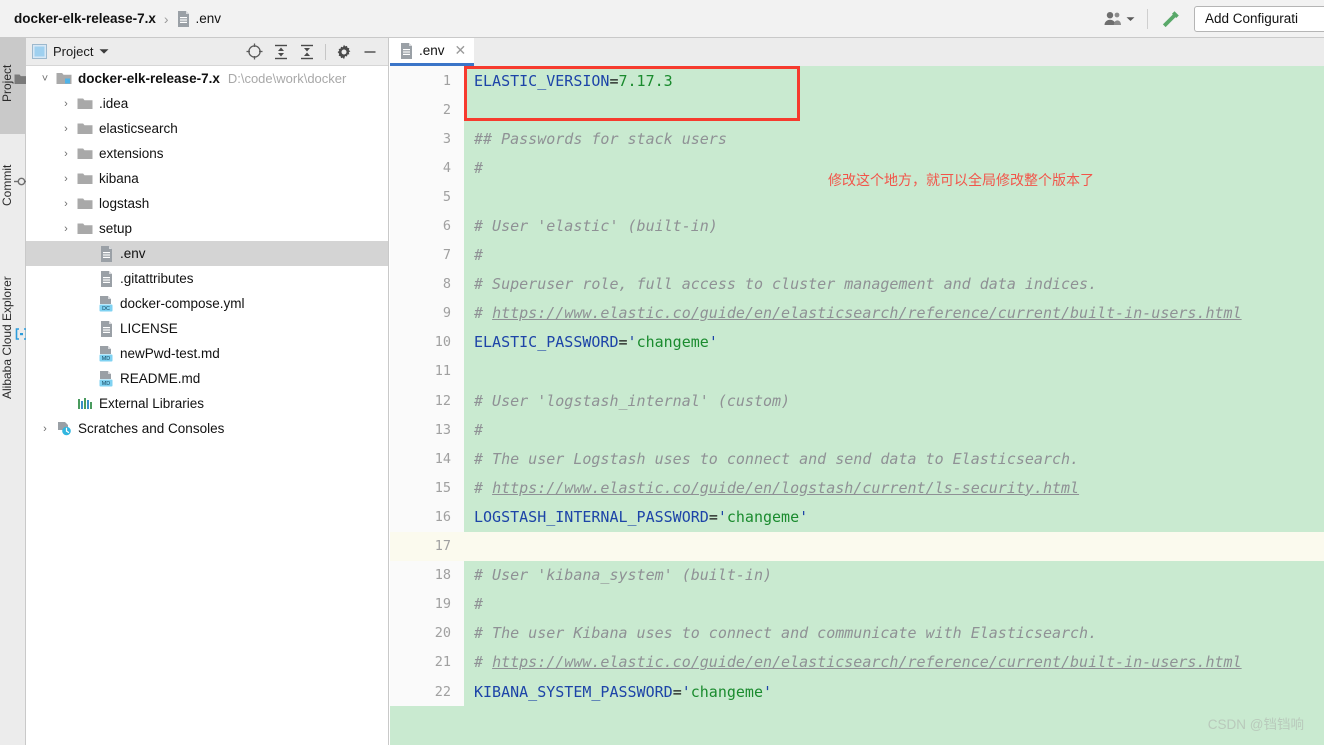  Describe the element at coordinates (106, 378) in the screenshot. I see `markdown-file-icon: MD` at that location.